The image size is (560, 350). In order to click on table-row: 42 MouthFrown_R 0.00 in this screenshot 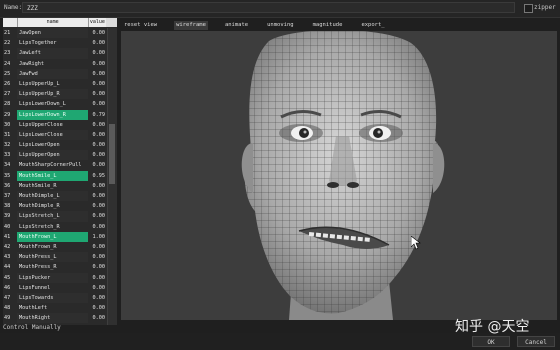, I will do `click(54, 247)`.